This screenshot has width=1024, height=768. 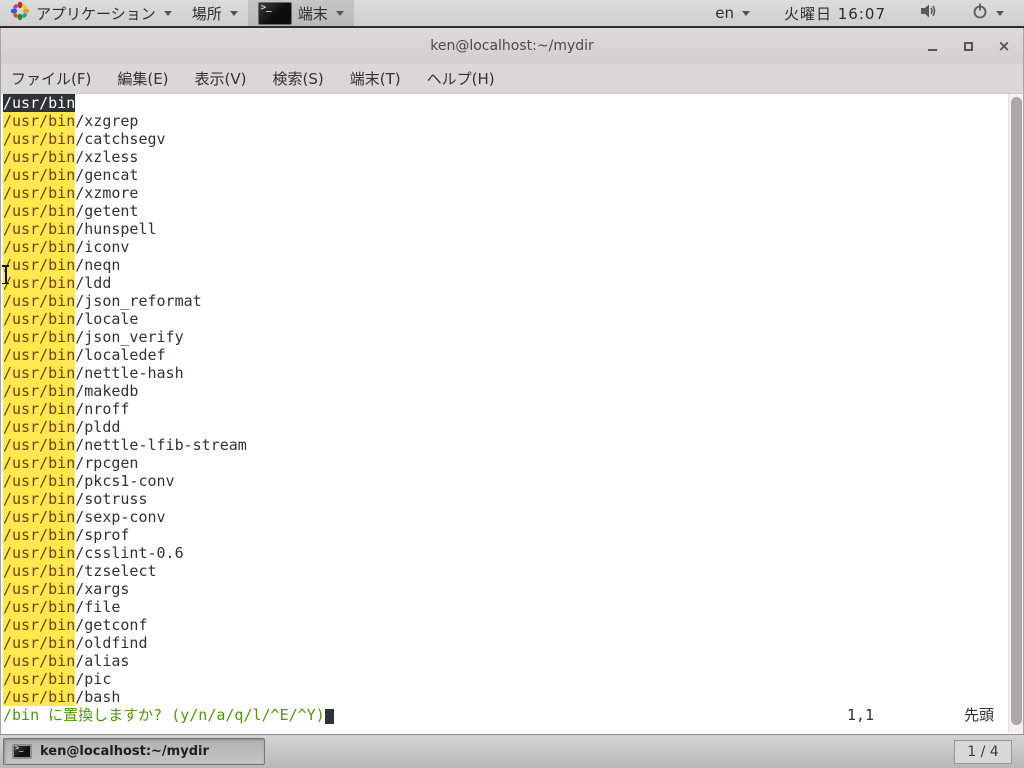 What do you see at coordinates (62, 427) in the screenshot?
I see `terminal-line: /usr/bin/pldd` at bounding box center [62, 427].